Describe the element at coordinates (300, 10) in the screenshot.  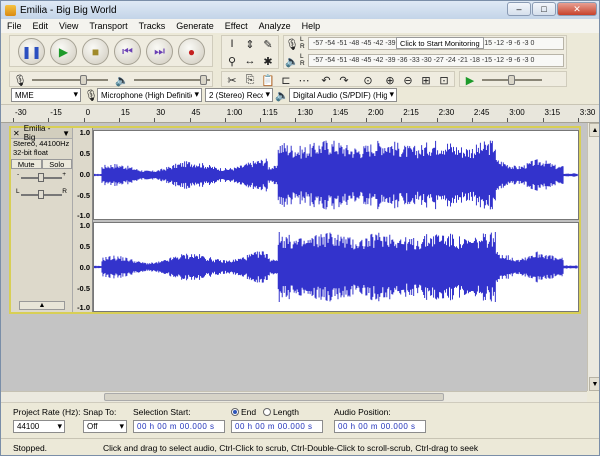
I see `title-bar: Emilia - Big Big World – □ ✕` at that location.